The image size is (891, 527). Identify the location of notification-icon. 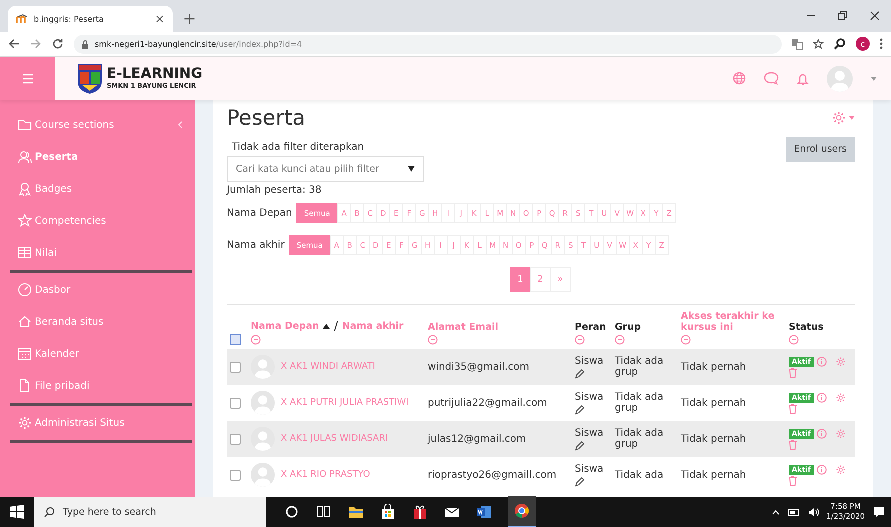
(879, 512).